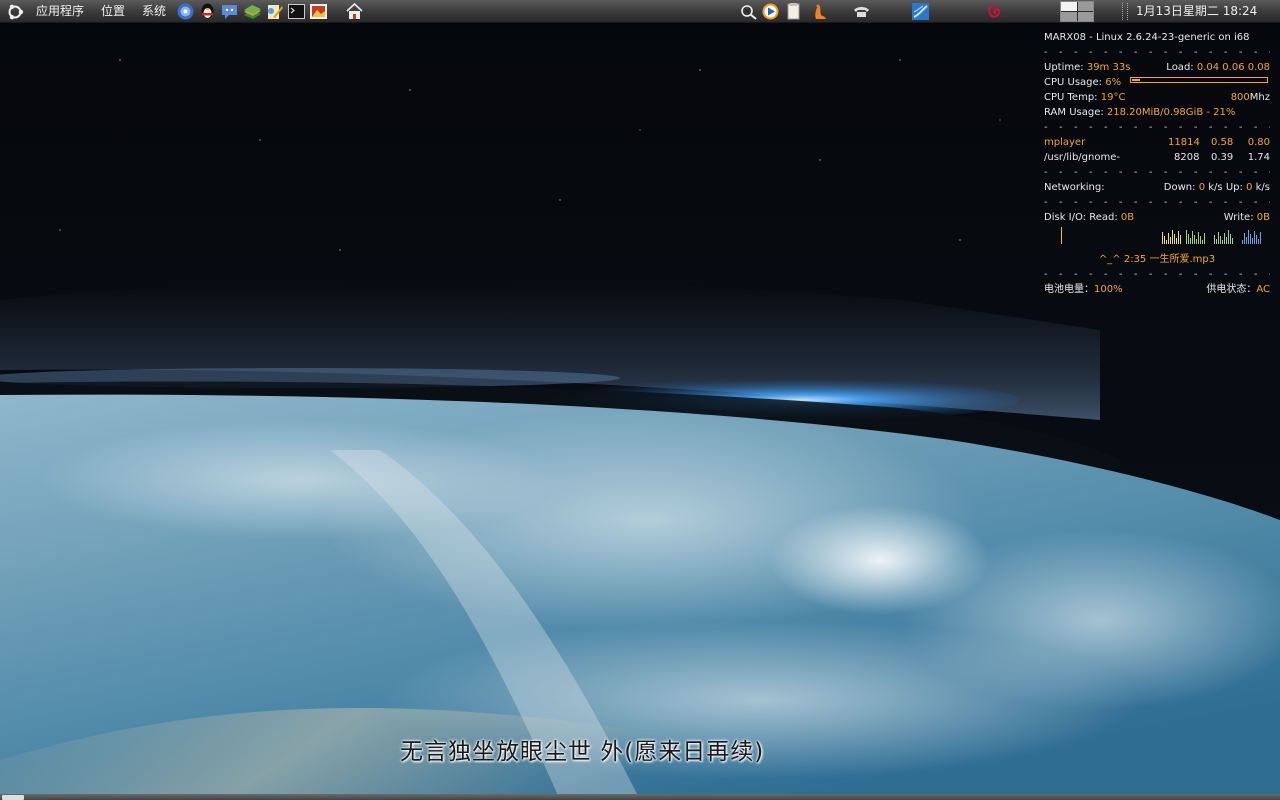 This screenshot has width=1280, height=800. I want to click on uptime-value: 39m 33s, so click(1108, 67).